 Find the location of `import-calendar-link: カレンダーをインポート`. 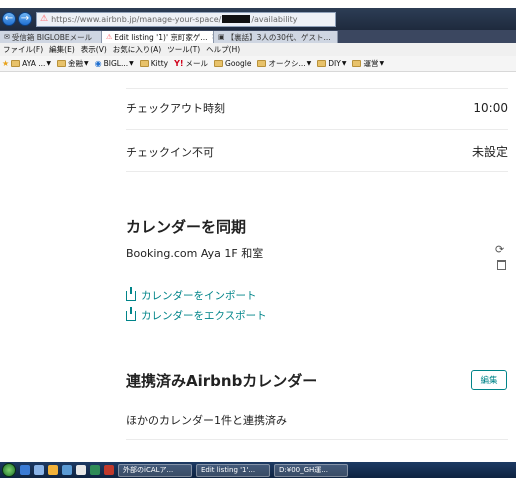

import-calendar-link: カレンダーをインポート is located at coordinates (191, 294).